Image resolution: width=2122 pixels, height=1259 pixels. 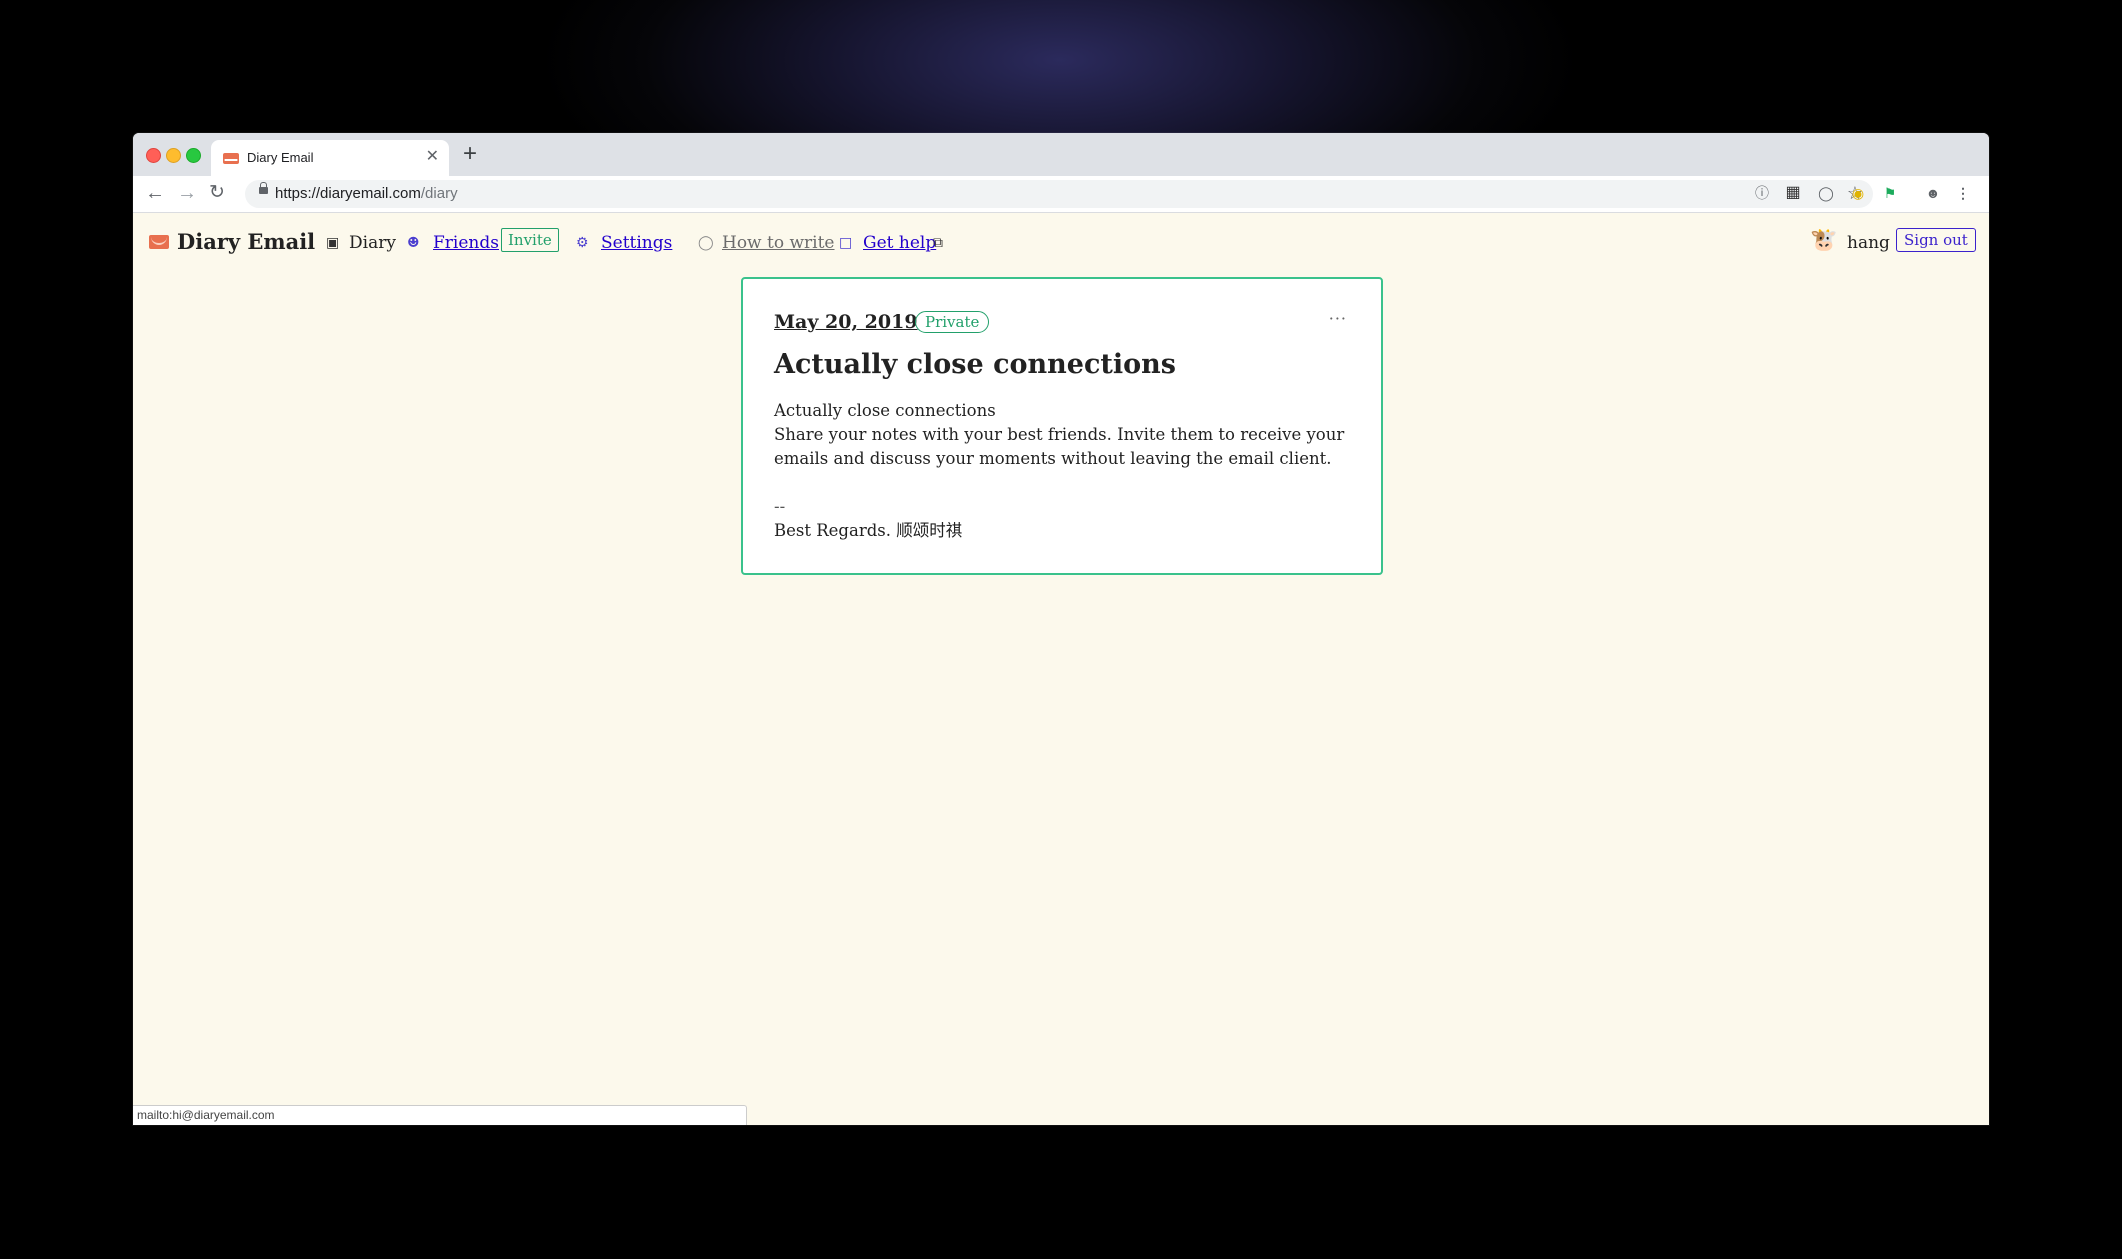 I want to click on info-extension-icon: ⓘ, so click(x=1762, y=193).